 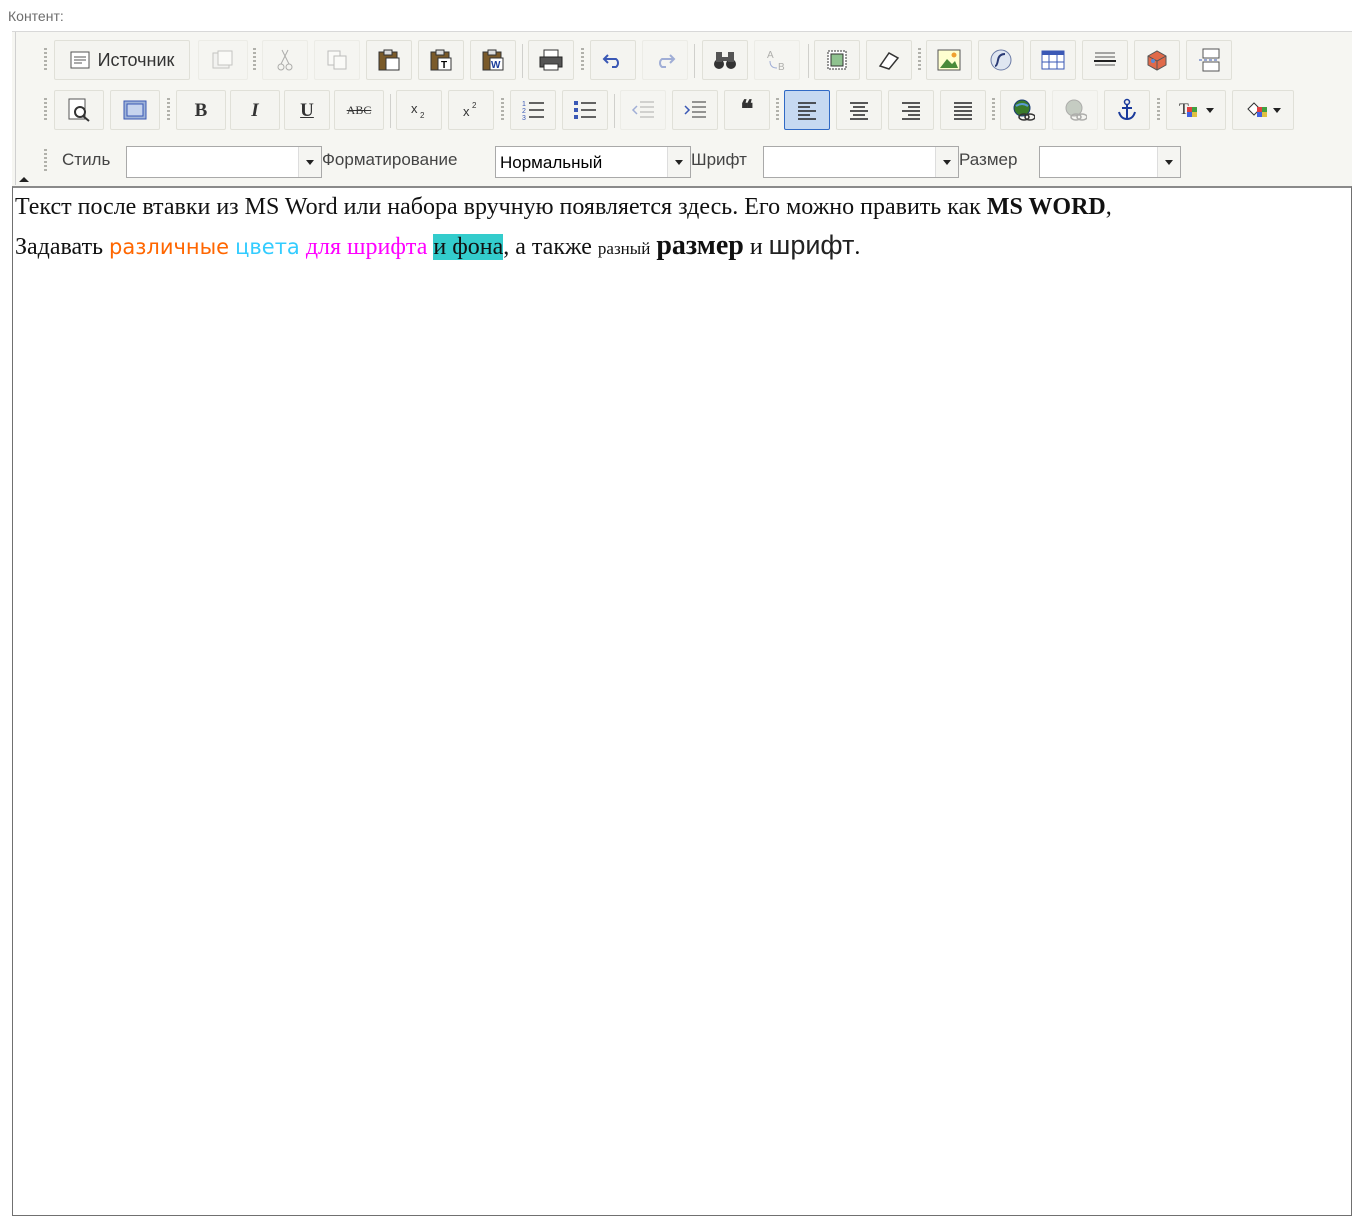 I want to click on quote-icon: ❝, so click(x=747, y=109).